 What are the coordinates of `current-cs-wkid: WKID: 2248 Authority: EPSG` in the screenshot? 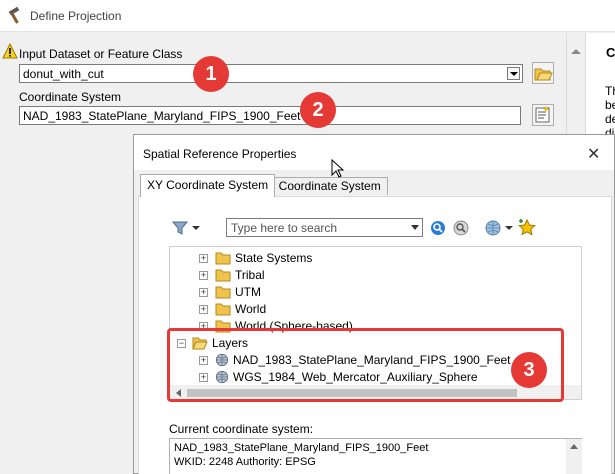 It's located at (245, 462).